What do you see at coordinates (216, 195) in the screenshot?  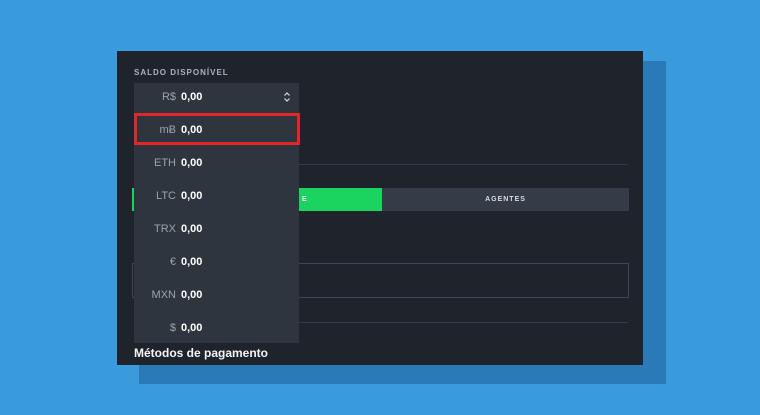 I see `dropdown-option-ltc: LTC 0,00` at bounding box center [216, 195].